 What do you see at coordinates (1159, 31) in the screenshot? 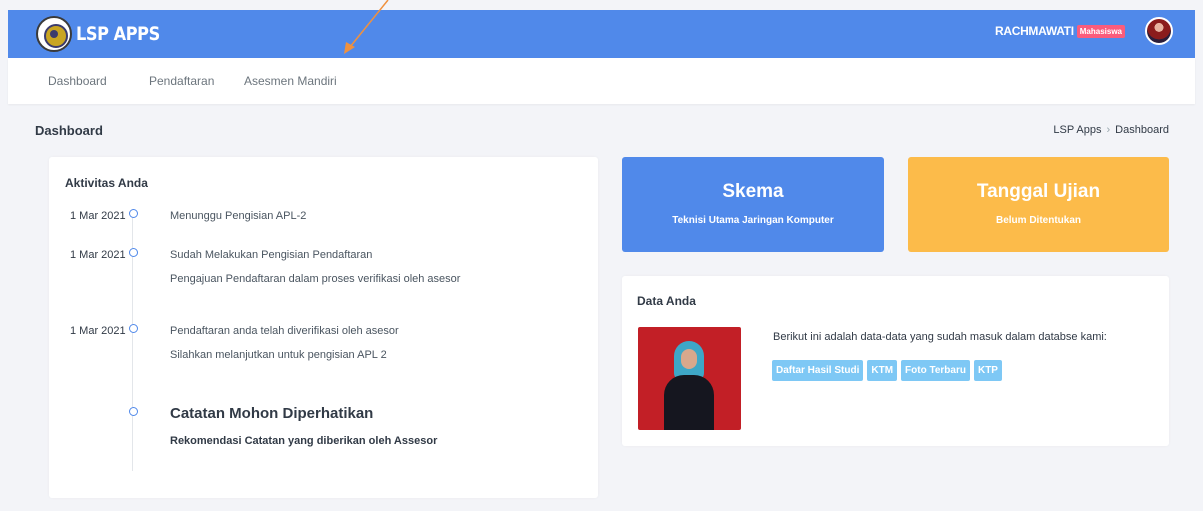
I see `avatar` at bounding box center [1159, 31].